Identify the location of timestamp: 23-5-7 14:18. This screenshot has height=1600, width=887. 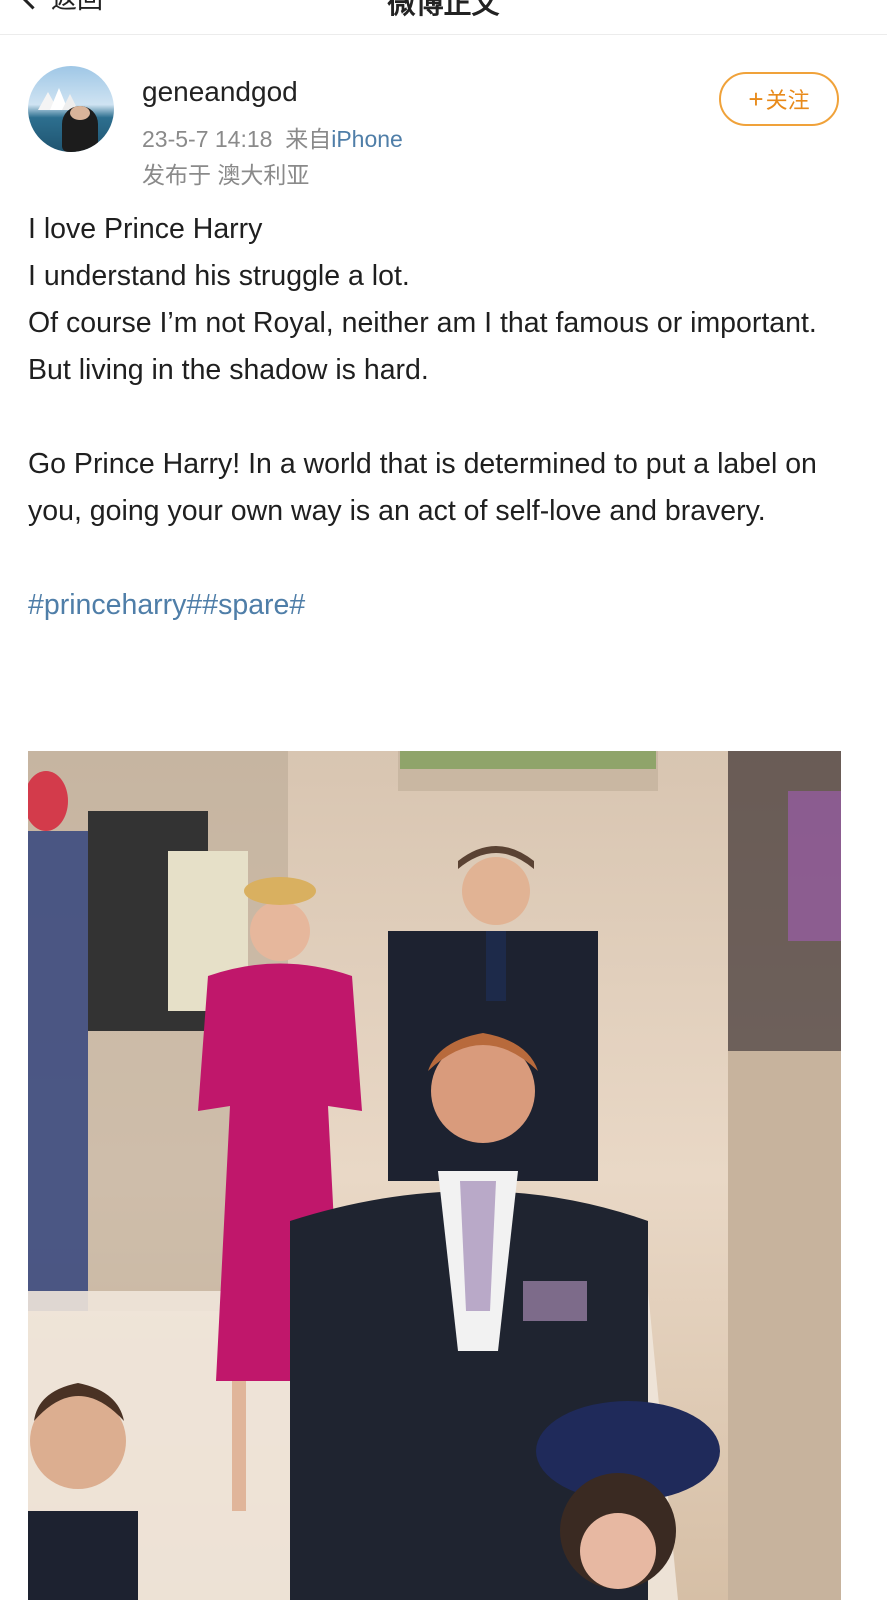
(207, 139).